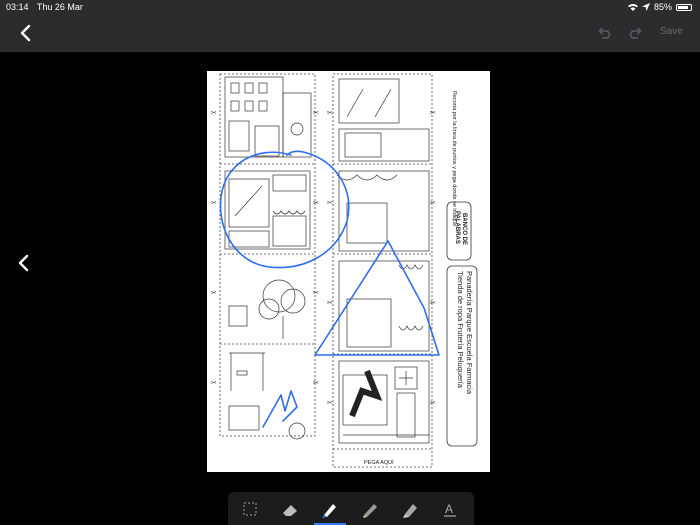 The height and width of the screenshot is (525, 700). Describe the element at coordinates (379, 462) in the screenshot. I see `paste-here-label: PEGA AQUÍ` at that location.